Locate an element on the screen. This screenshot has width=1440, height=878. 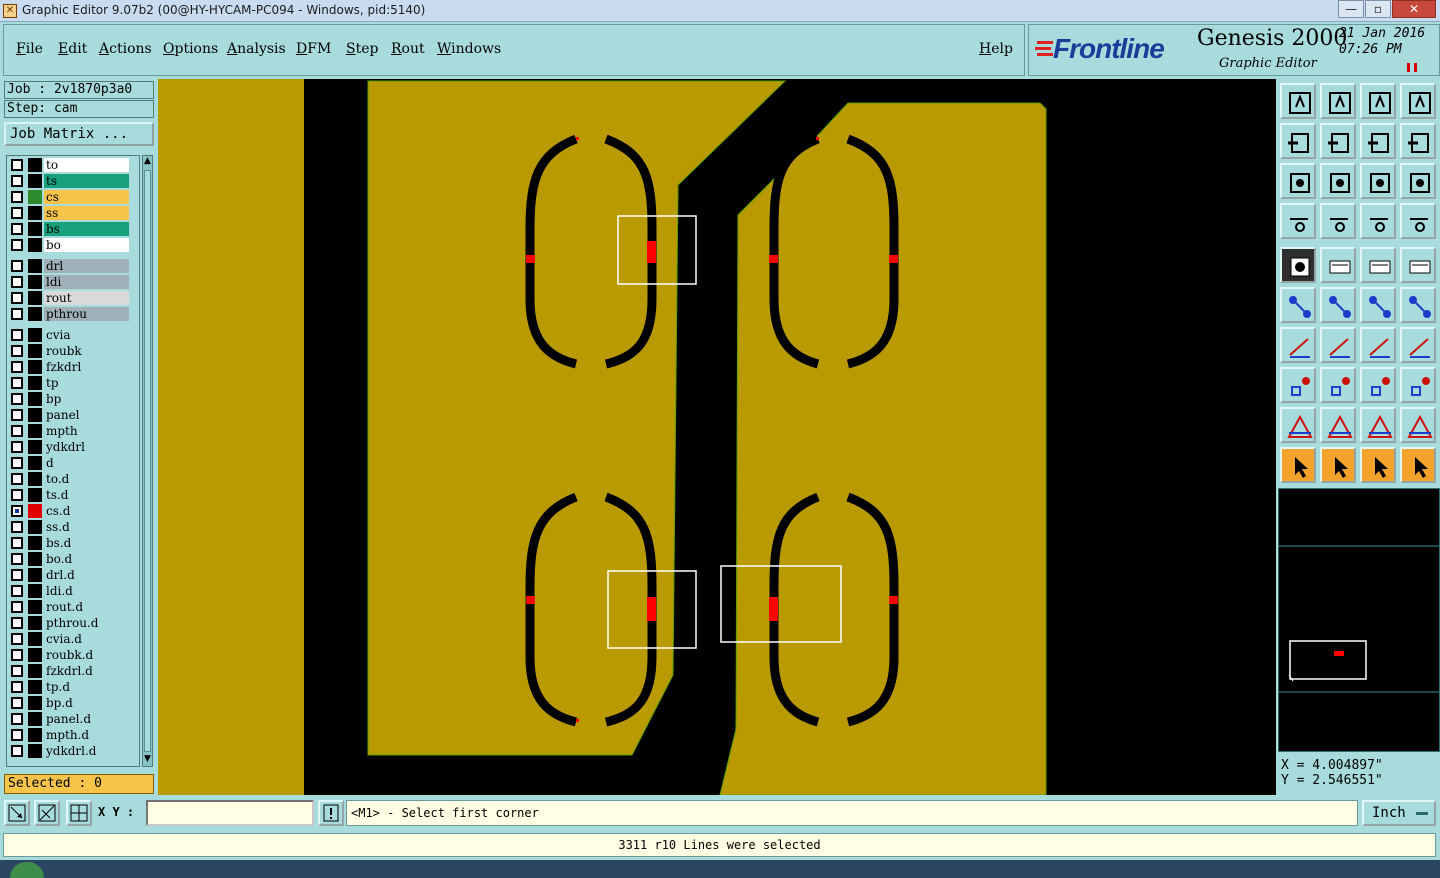
scroll-down-icon: ▼ is located at coordinates (147, 760).